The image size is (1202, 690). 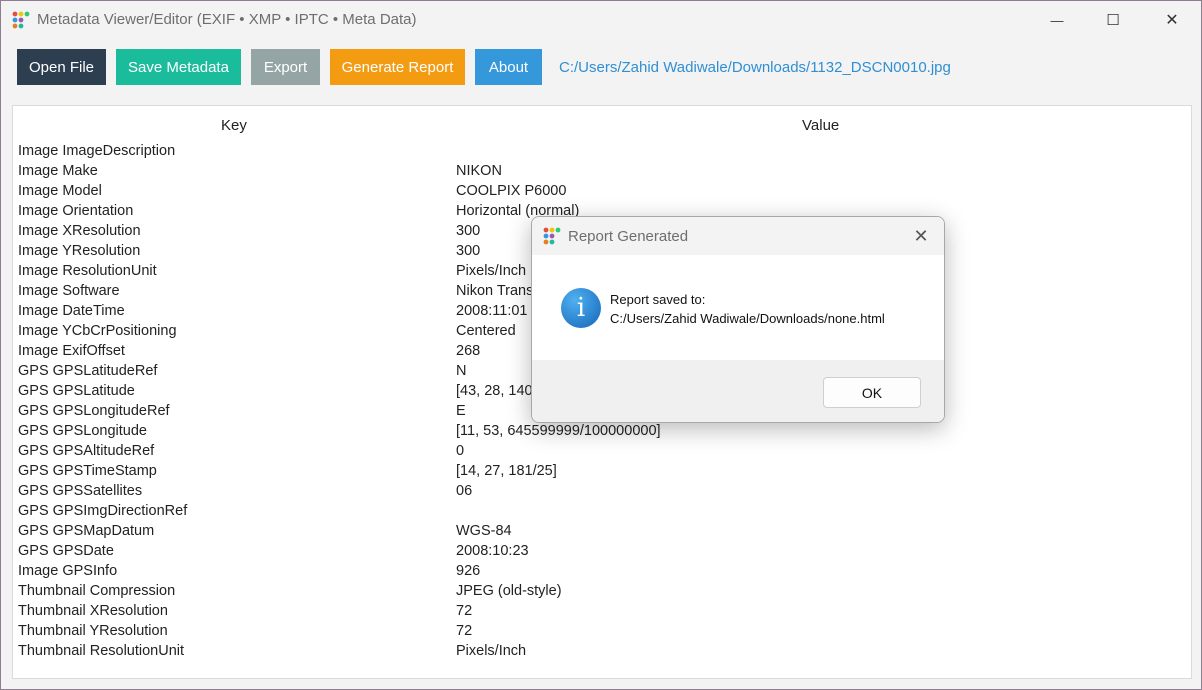 I want to click on row-key: Thumbnail YResolution, so click(x=93, y=631).